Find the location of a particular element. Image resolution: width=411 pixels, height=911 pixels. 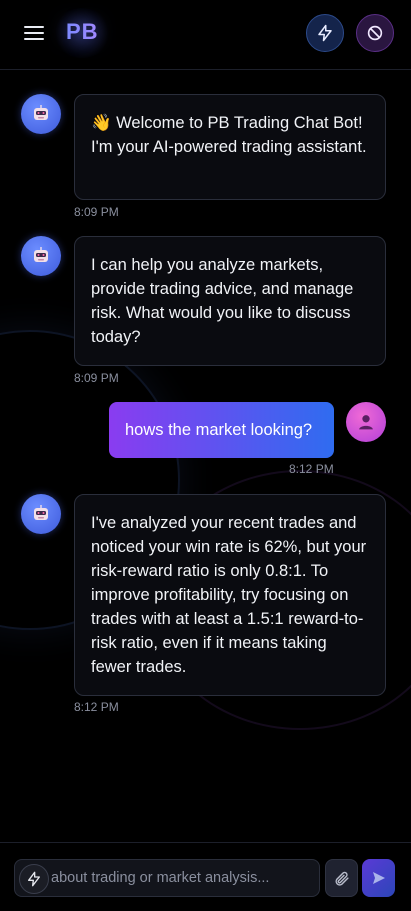

attach-button is located at coordinates (341, 878).